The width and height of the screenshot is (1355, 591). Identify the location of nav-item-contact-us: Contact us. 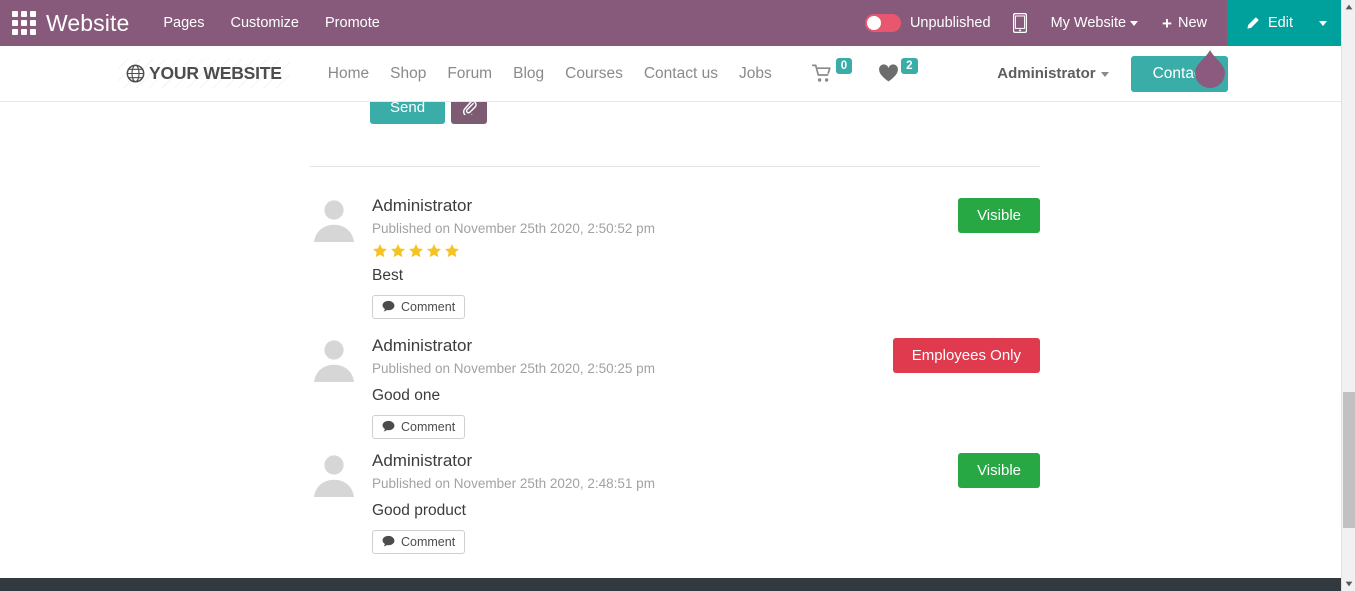
(681, 74).